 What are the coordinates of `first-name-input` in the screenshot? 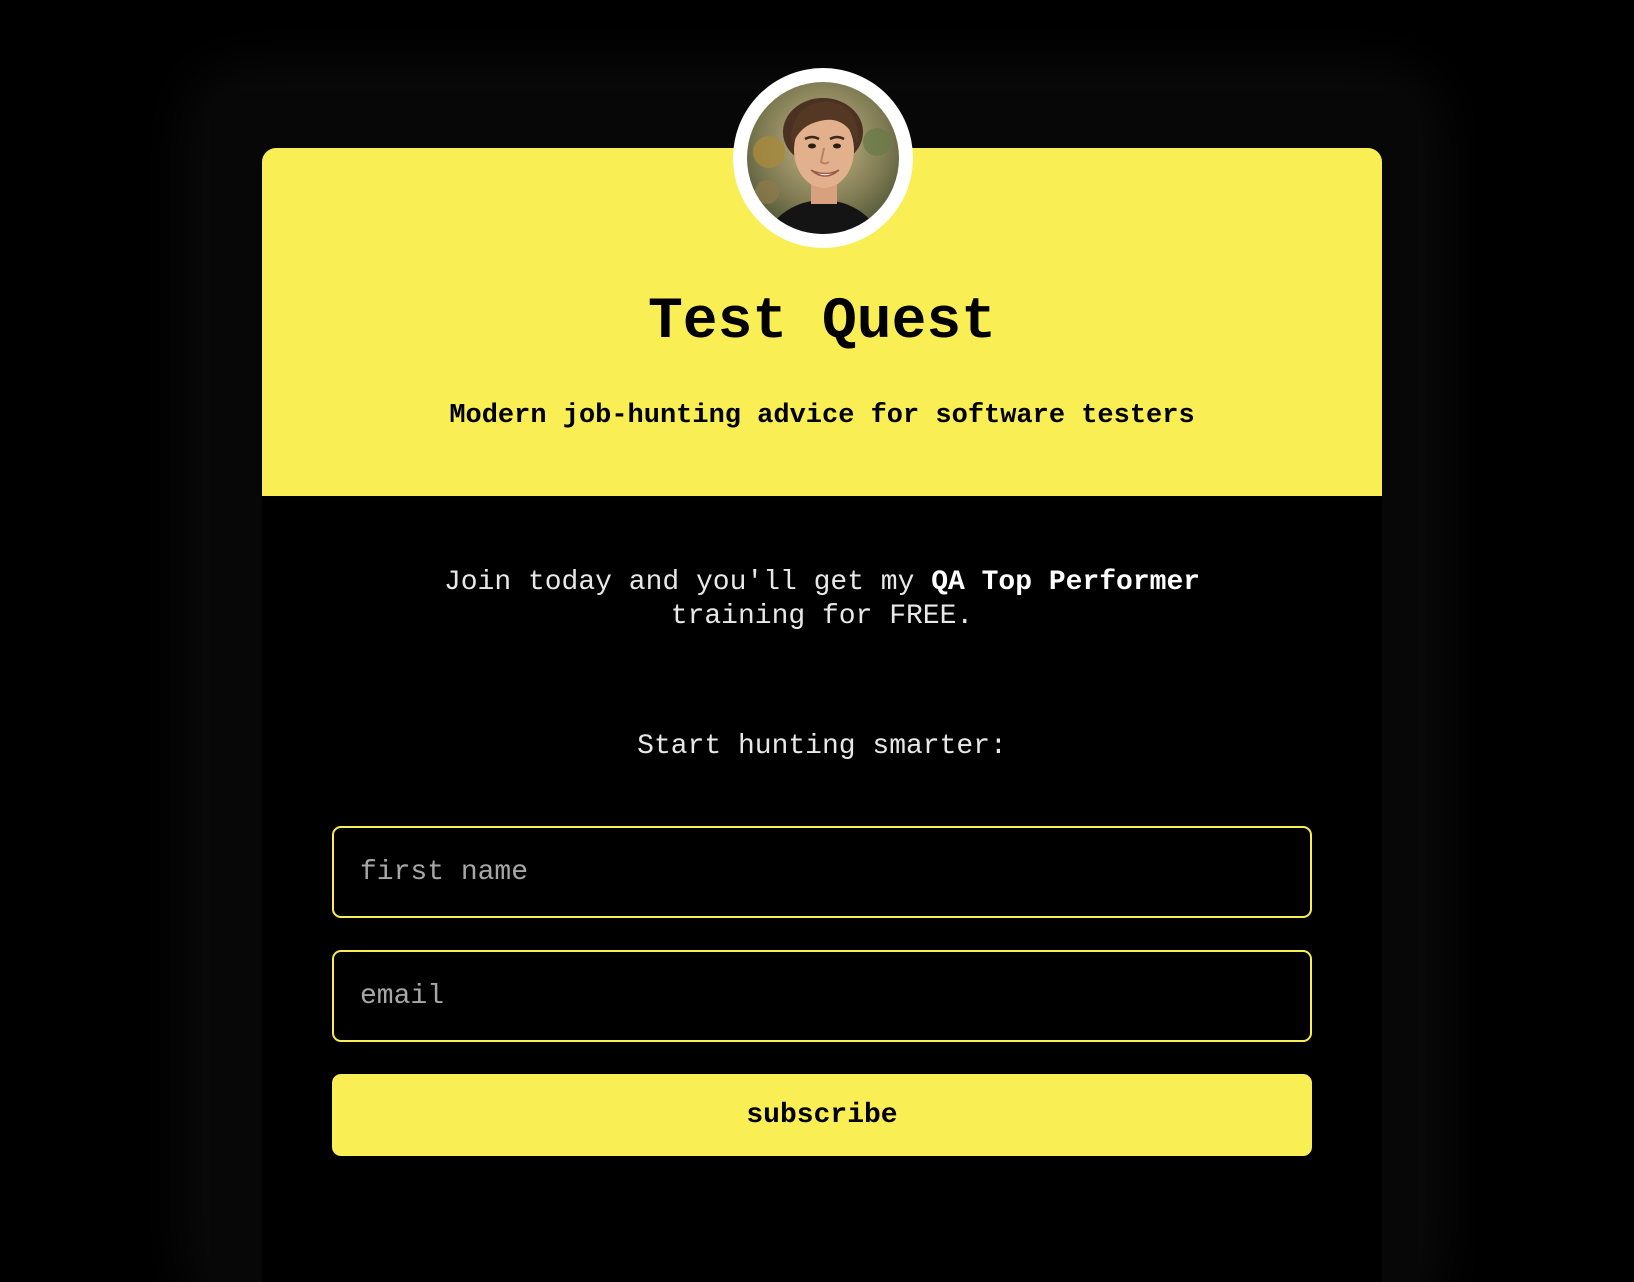 It's located at (822, 872).